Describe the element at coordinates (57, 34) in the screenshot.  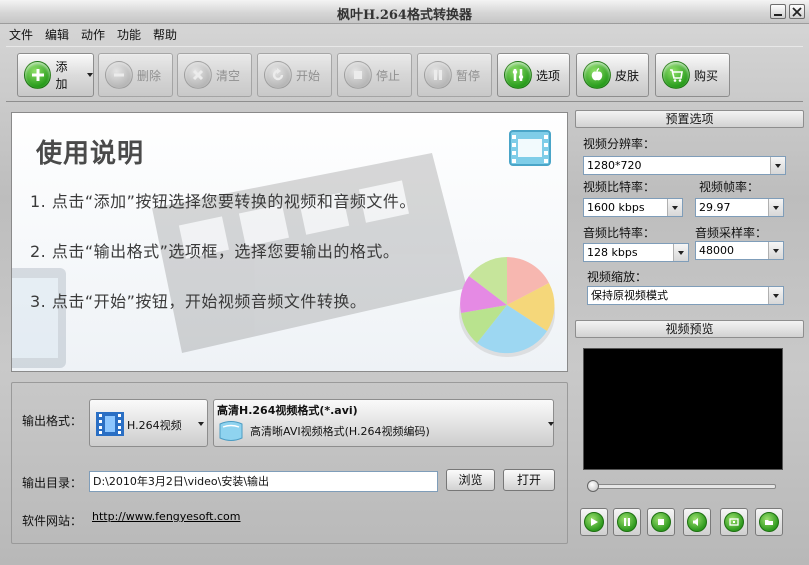
I see `menu-edit: 编辑` at that location.